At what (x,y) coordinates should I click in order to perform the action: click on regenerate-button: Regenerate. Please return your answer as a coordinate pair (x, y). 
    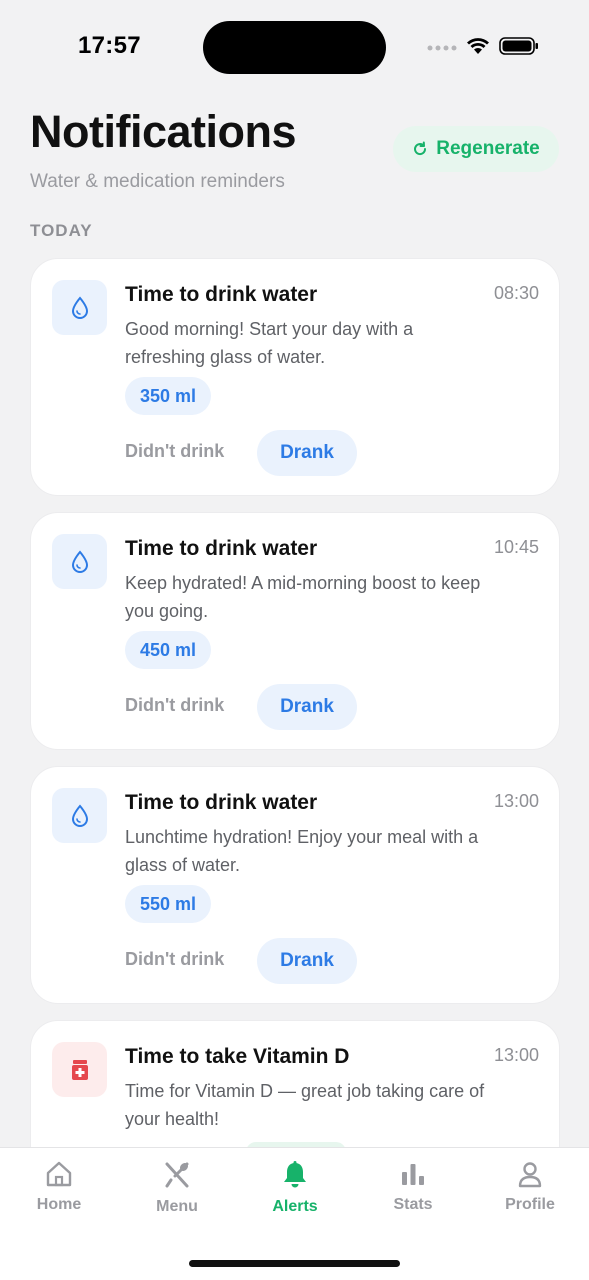
    Looking at the image, I should click on (476, 149).